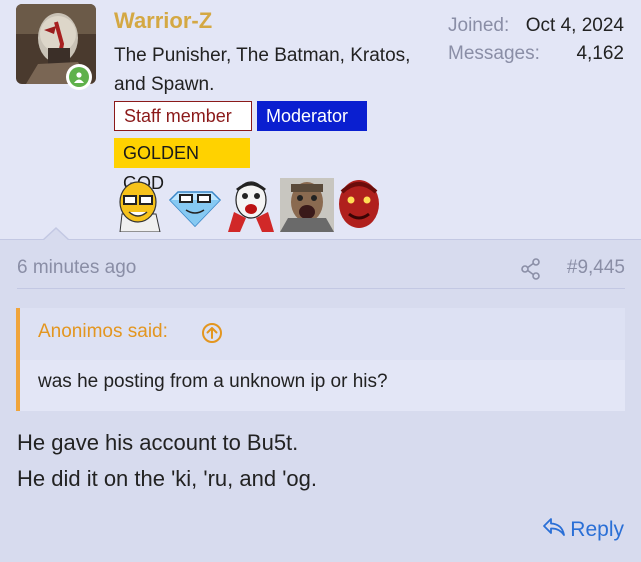 The image size is (641, 562). What do you see at coordinates (212, 335) in the screenshot?
I see `arrow-up-circle-icon` at bounding box center [212, 335].